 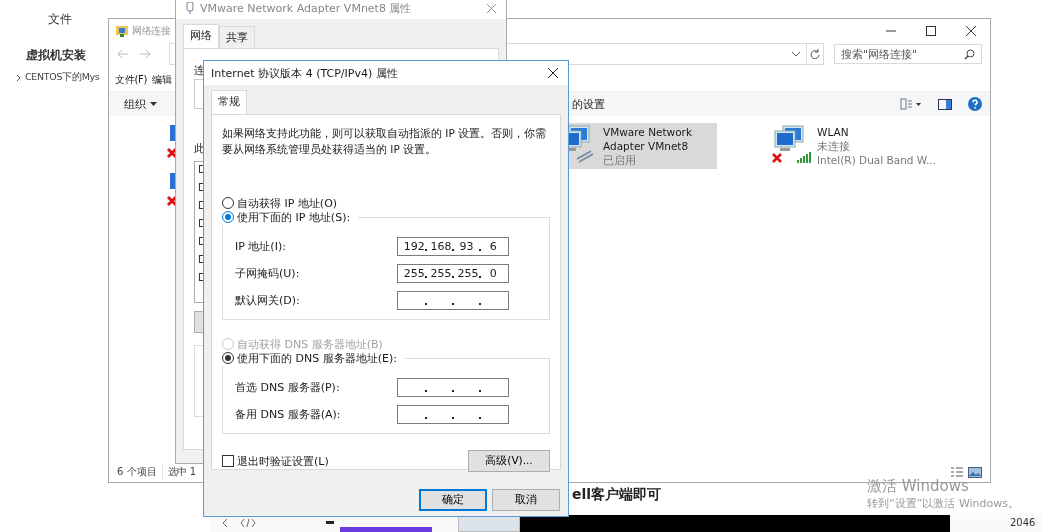 What do you see at coordinates (791, 145) in the screenshot?
I see `wireless-adapter-icon` at bounding box center [791, 145].